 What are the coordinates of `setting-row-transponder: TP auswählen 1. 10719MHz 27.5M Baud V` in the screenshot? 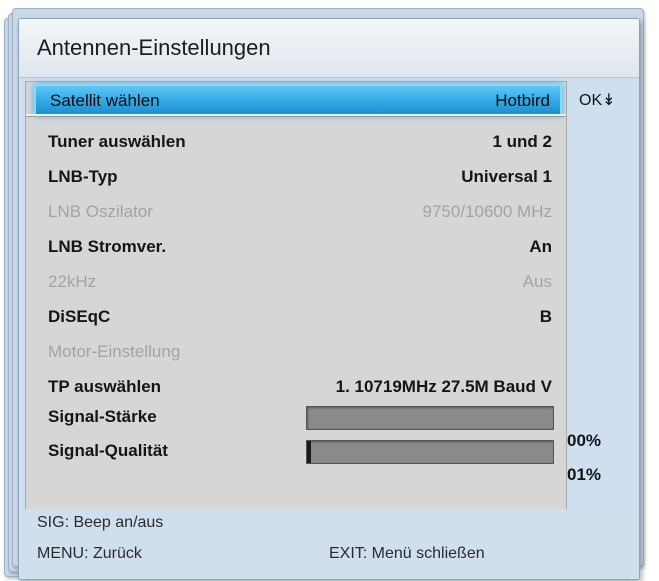 It's located at (298, 386).